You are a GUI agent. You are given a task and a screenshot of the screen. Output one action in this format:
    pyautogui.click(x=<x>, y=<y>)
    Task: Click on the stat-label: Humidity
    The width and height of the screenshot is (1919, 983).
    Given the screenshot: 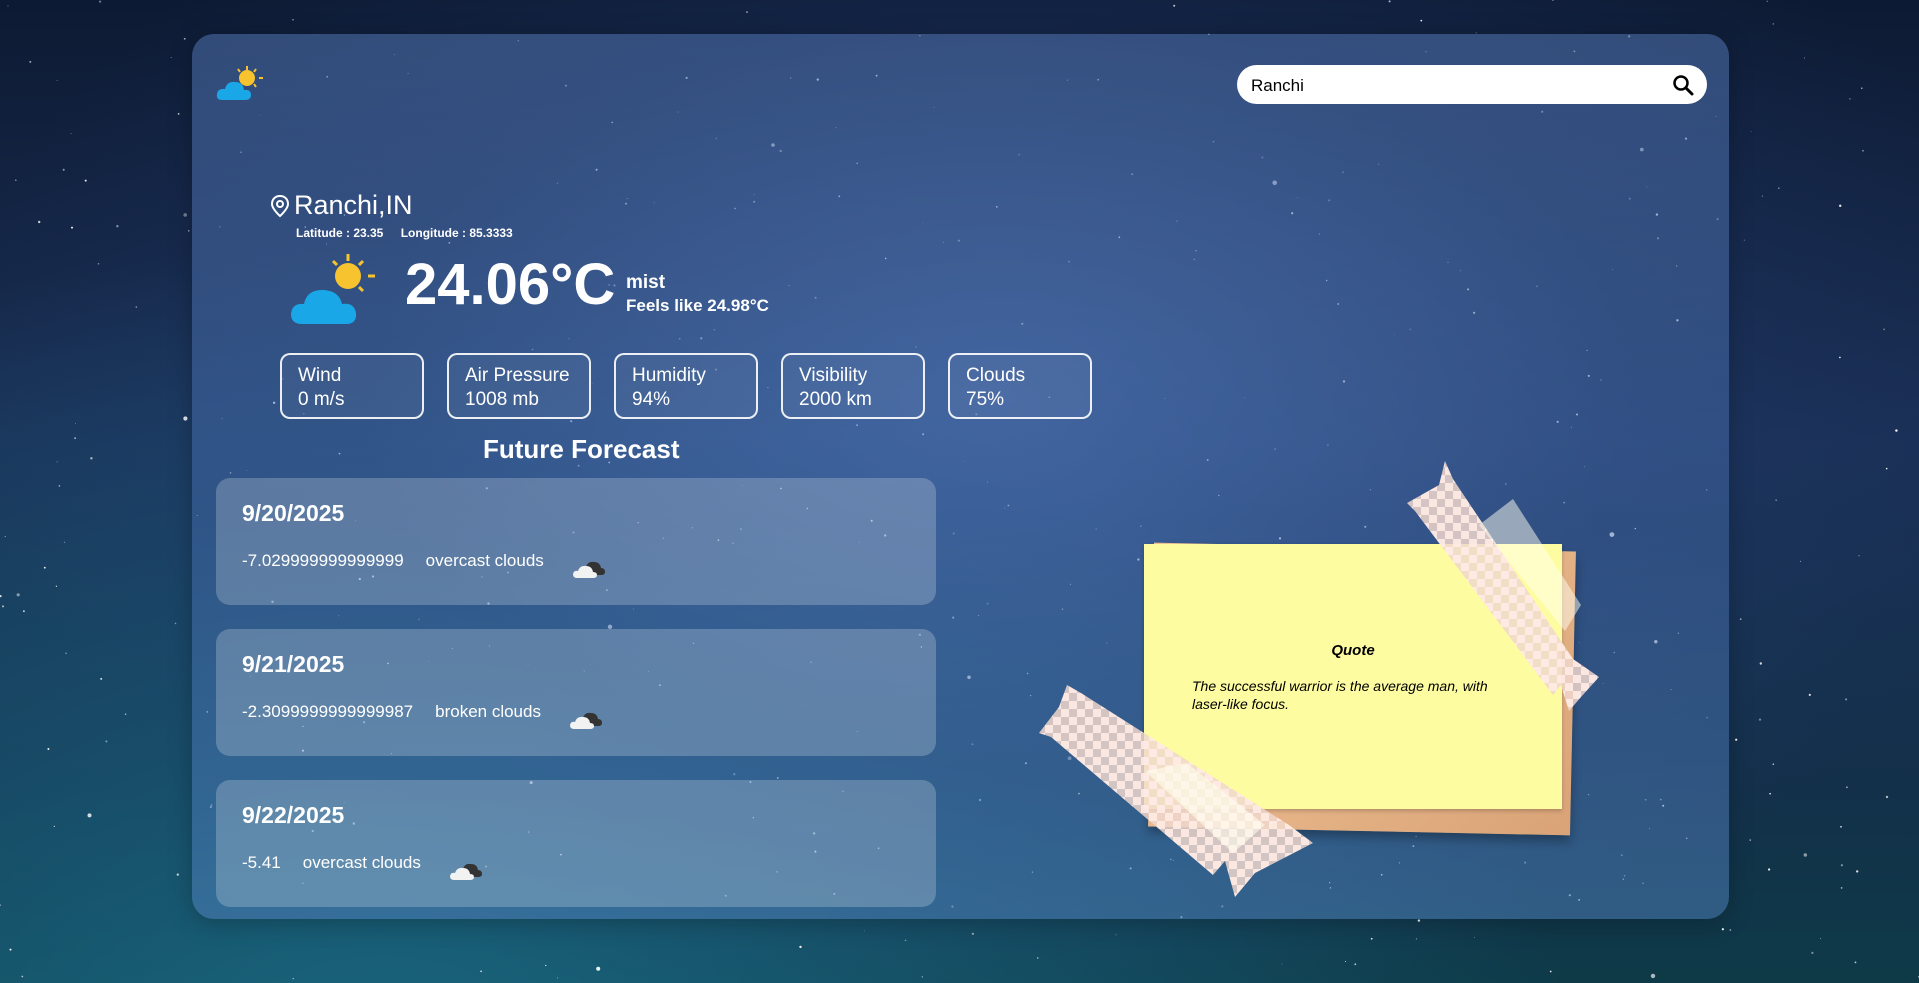 What is the action you would take?
    pyautogui.click(x=669, y=375)
    